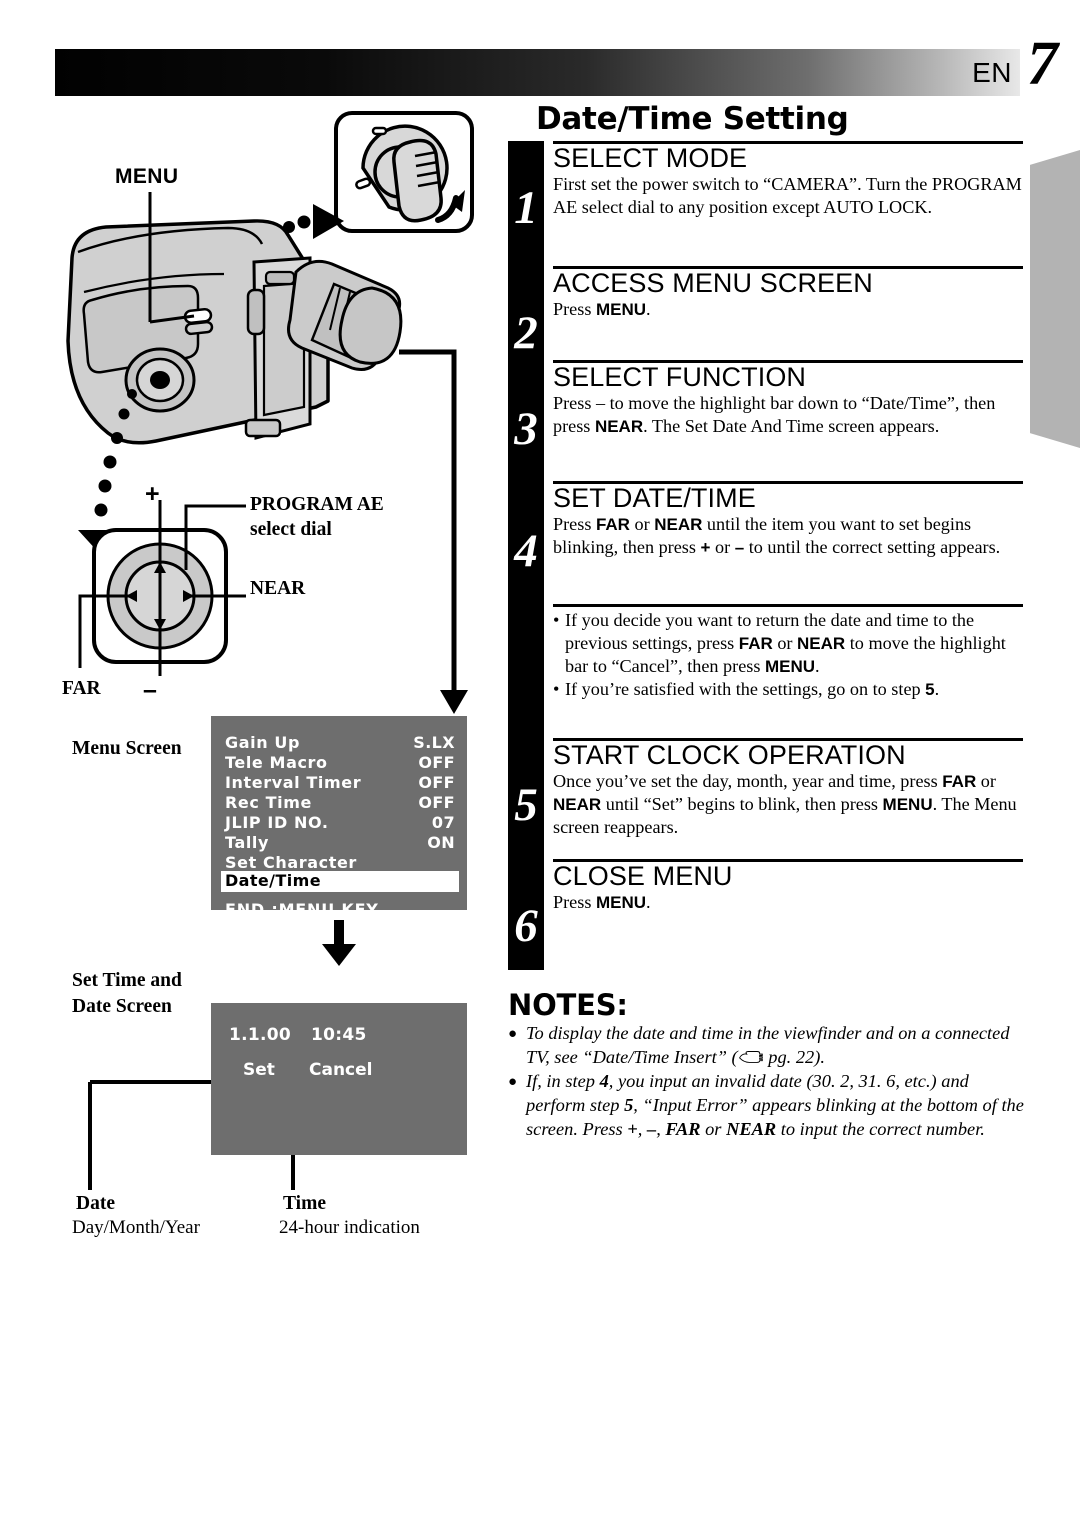 The width and height of the screenshot is (1080, 1533). What do you see at coordinates (404, 172) in the screenshot?
I see `program-ae-dial-inset` at bounding box center [404, 172].